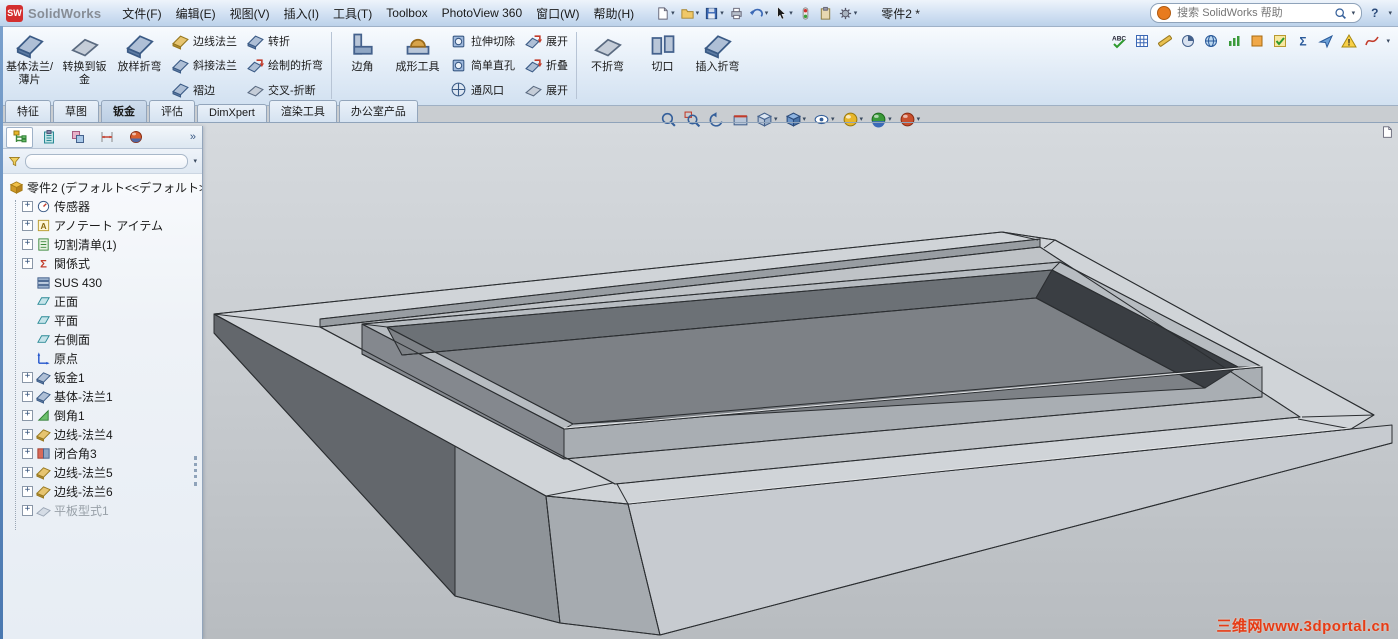 The height and width of the screenshot is (639, 1398). I want to click on search-dropdown-icon: ▾, so click(1354, 13).